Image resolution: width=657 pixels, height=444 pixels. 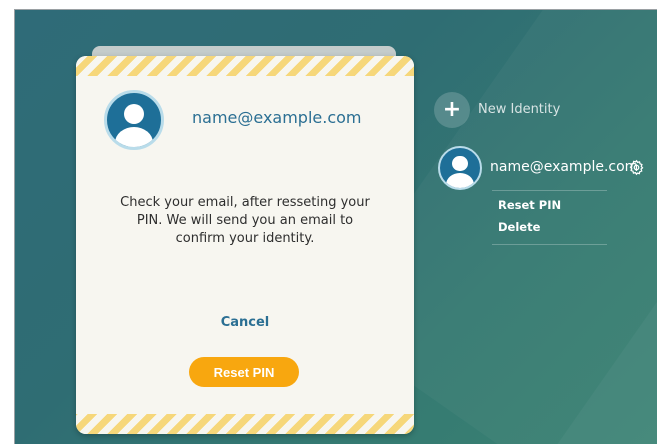 I want to click on dialog-email: name@example.com, so click(x=277, y=117).